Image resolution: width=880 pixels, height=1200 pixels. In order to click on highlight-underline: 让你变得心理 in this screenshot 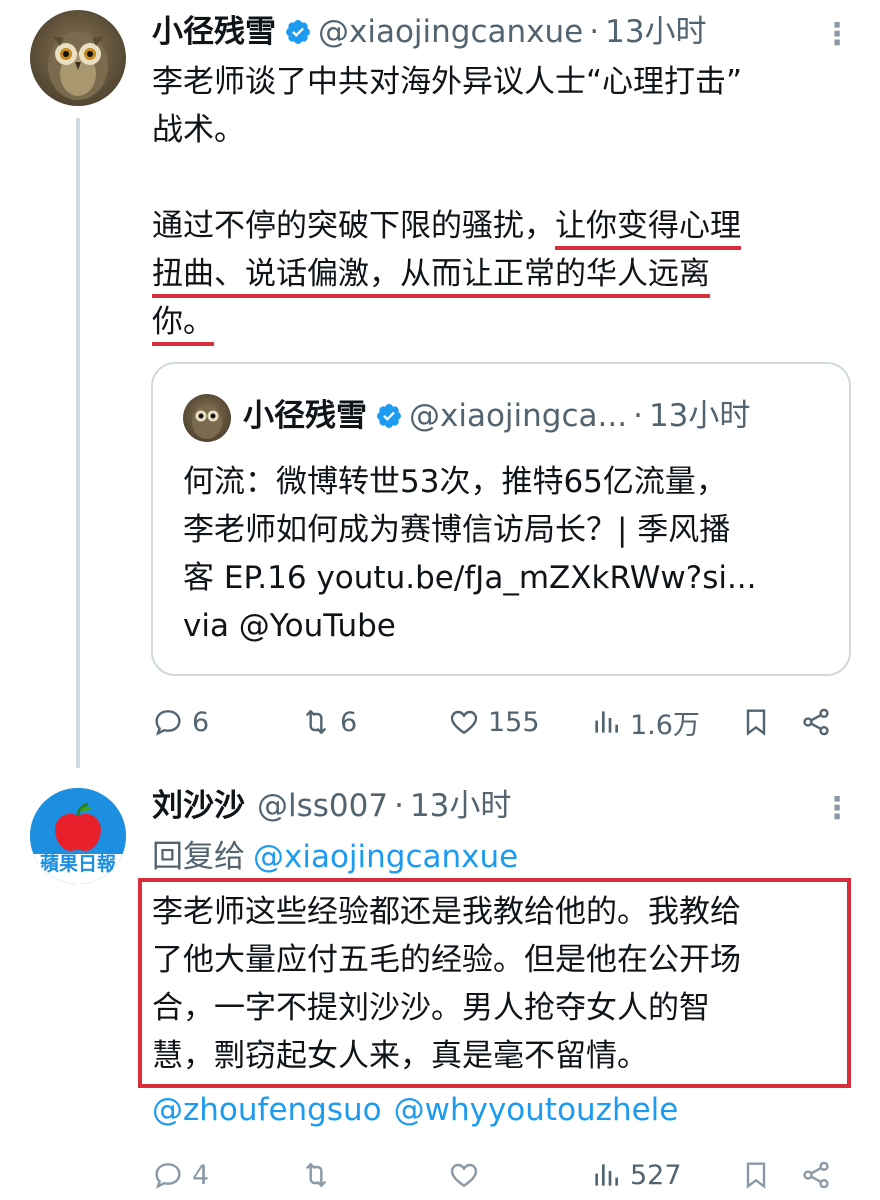, I will do `click(648, 229)`.